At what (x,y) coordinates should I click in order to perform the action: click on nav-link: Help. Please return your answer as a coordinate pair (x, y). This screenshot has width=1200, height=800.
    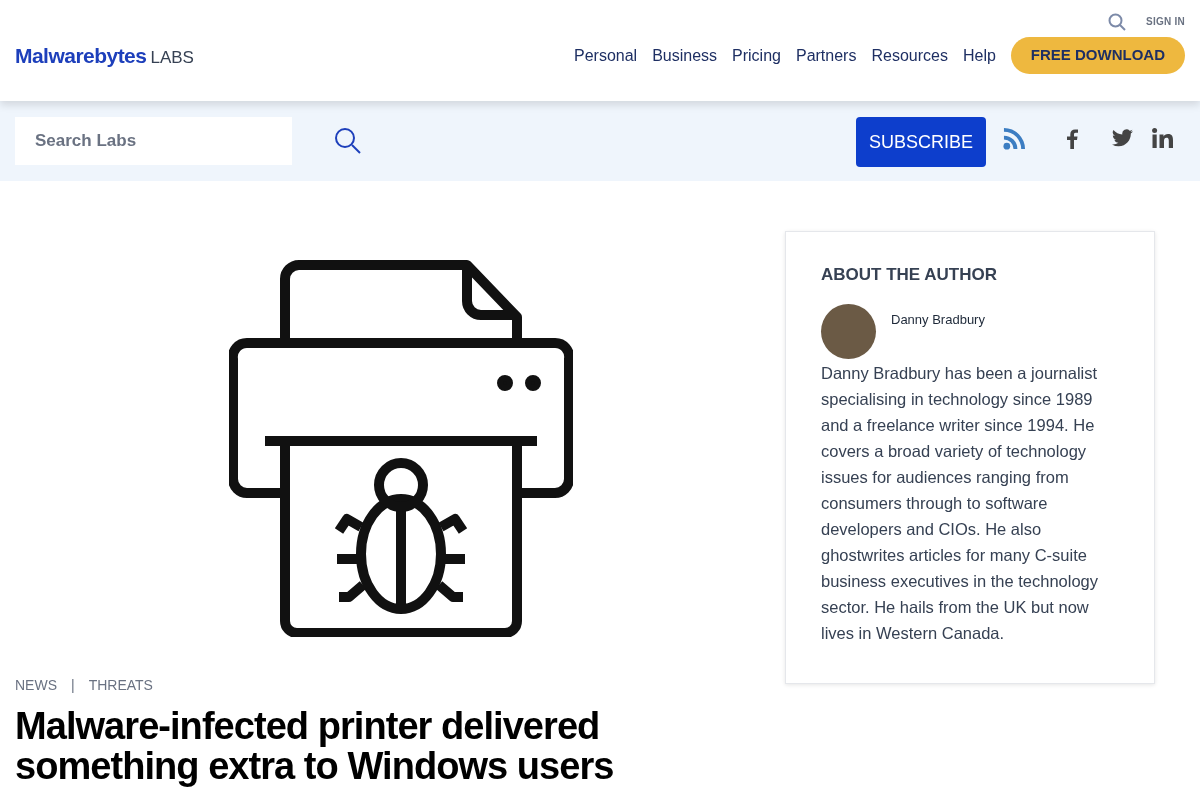
    Looking at the image, I should click on (979, 55).